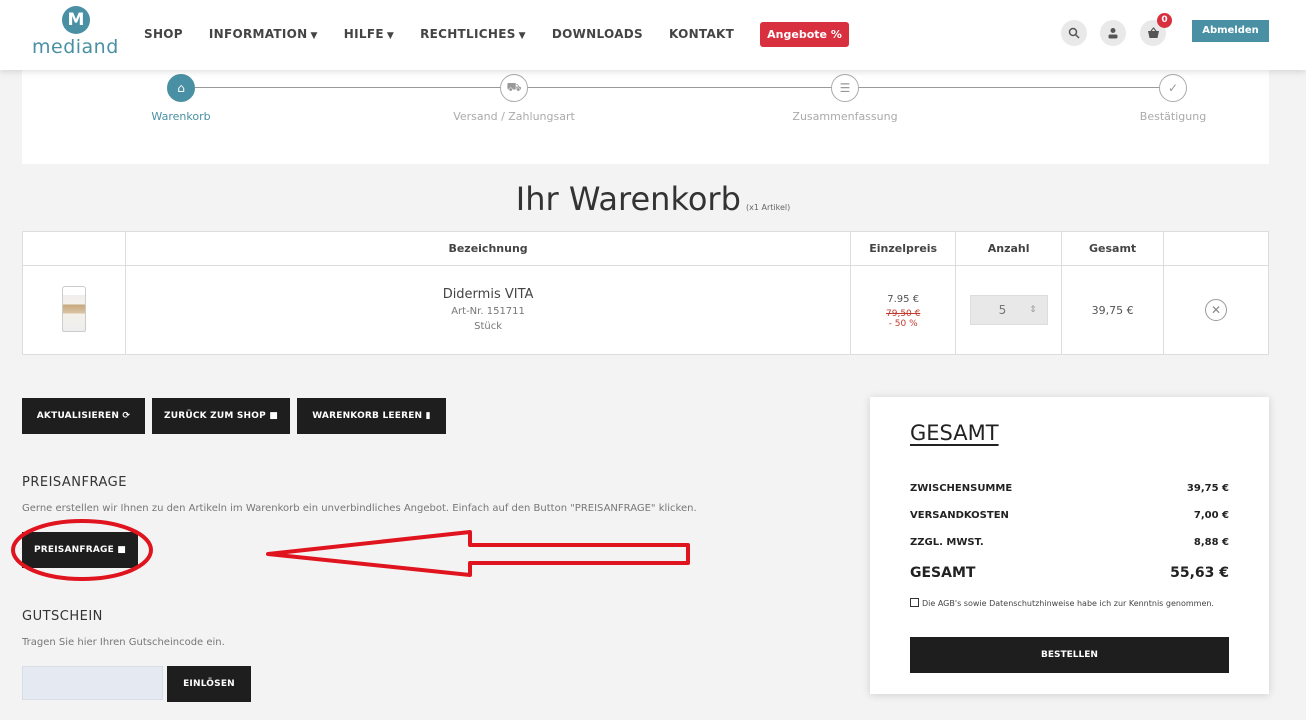 This screenshot has height=720, width=1306. What do you see at coordinates (80, 550) in the screenshot?
I see `price-request-button: PREISANFRAGE ■` at bounding box center [80, 550].